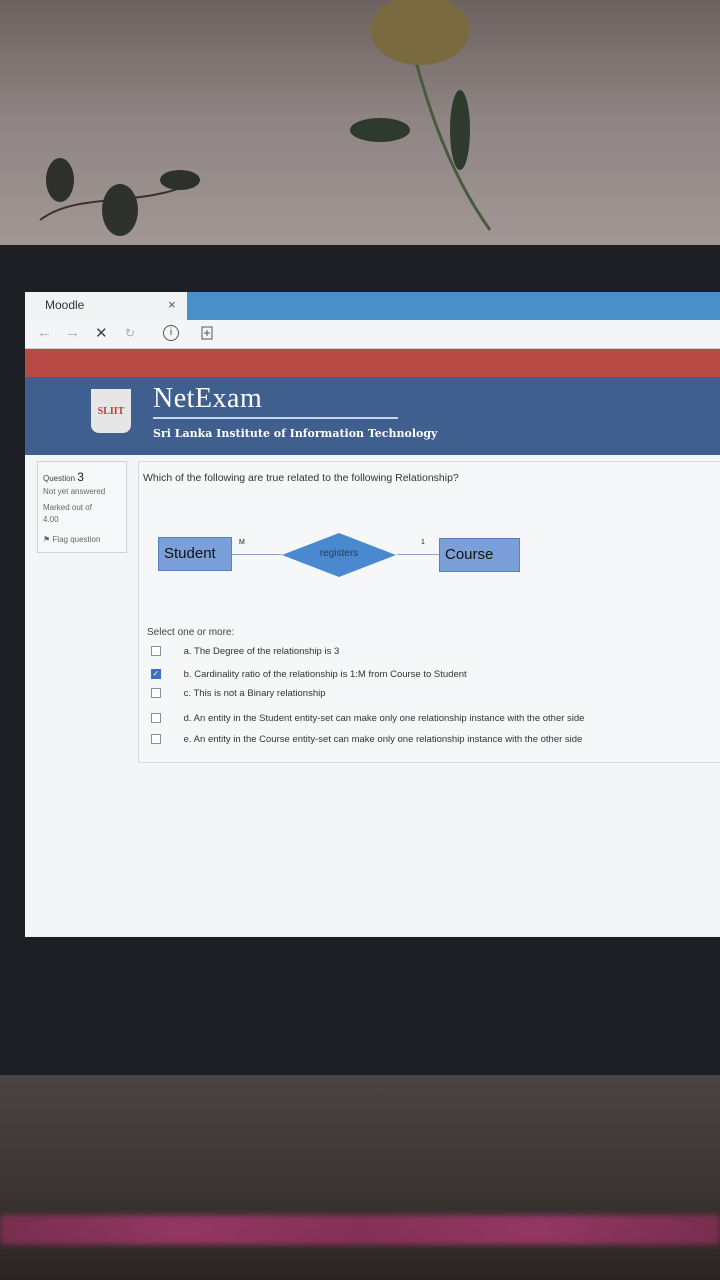 The image size is (720, 1280). Describe the element at coordinates (59, 478) in the screenshot. I see `question-label: Question` at that location.